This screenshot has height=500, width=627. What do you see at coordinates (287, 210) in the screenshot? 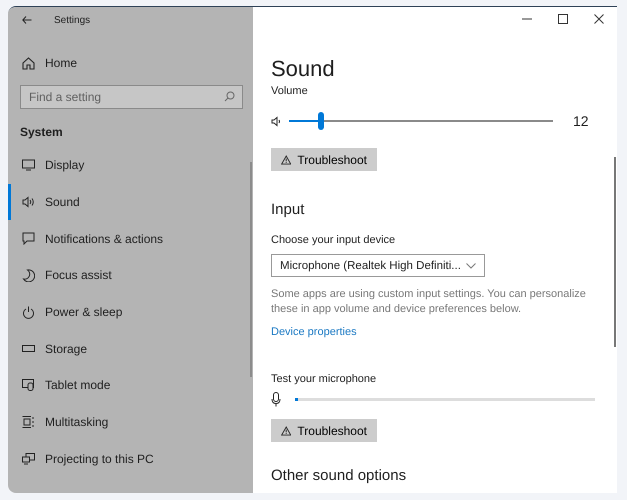
I see `section-heading: Input` at bounding box center [287, 210].